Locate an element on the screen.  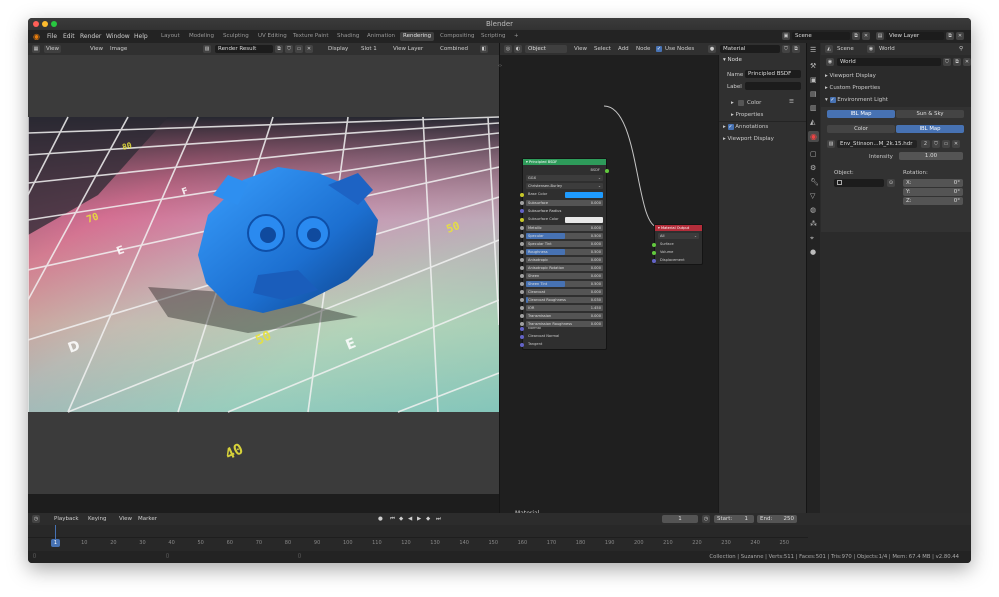
modifier-icon: ⚙ is located at coordinates (813, 168).